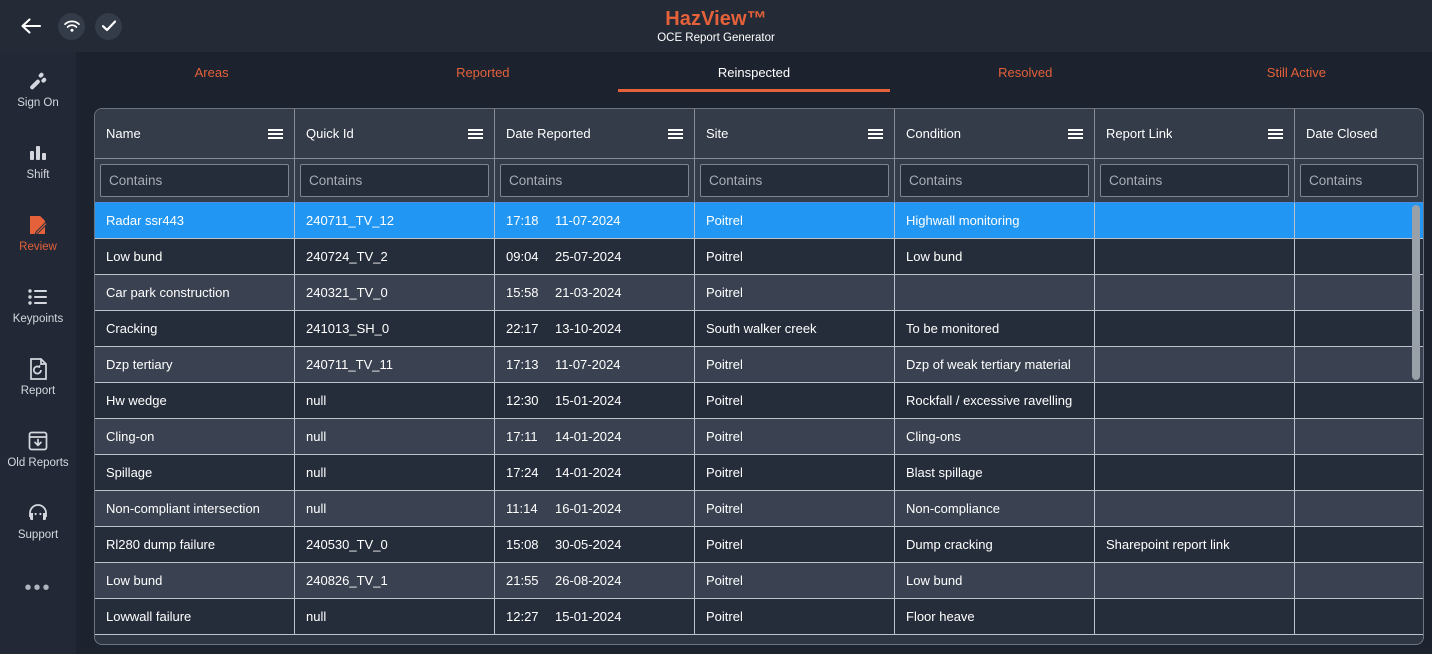 This screenshot has width=1432, height=654. I want to click on tab-reinspected: Reinspected, so click(754, 72).